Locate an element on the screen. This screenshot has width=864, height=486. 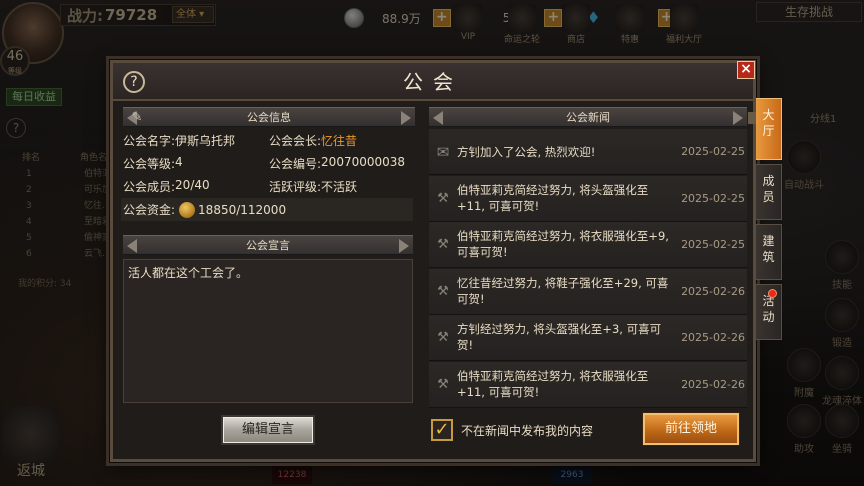
guild-name-label: 公会名字: is located at coordinates (149, 141).